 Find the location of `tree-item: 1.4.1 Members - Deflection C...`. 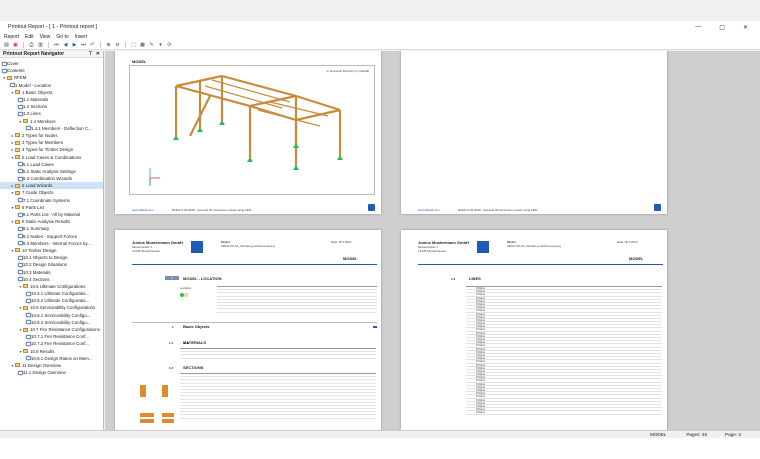

tree-item: 1.4.1 Members - Deflection C... is located at coordinates (51, 128).